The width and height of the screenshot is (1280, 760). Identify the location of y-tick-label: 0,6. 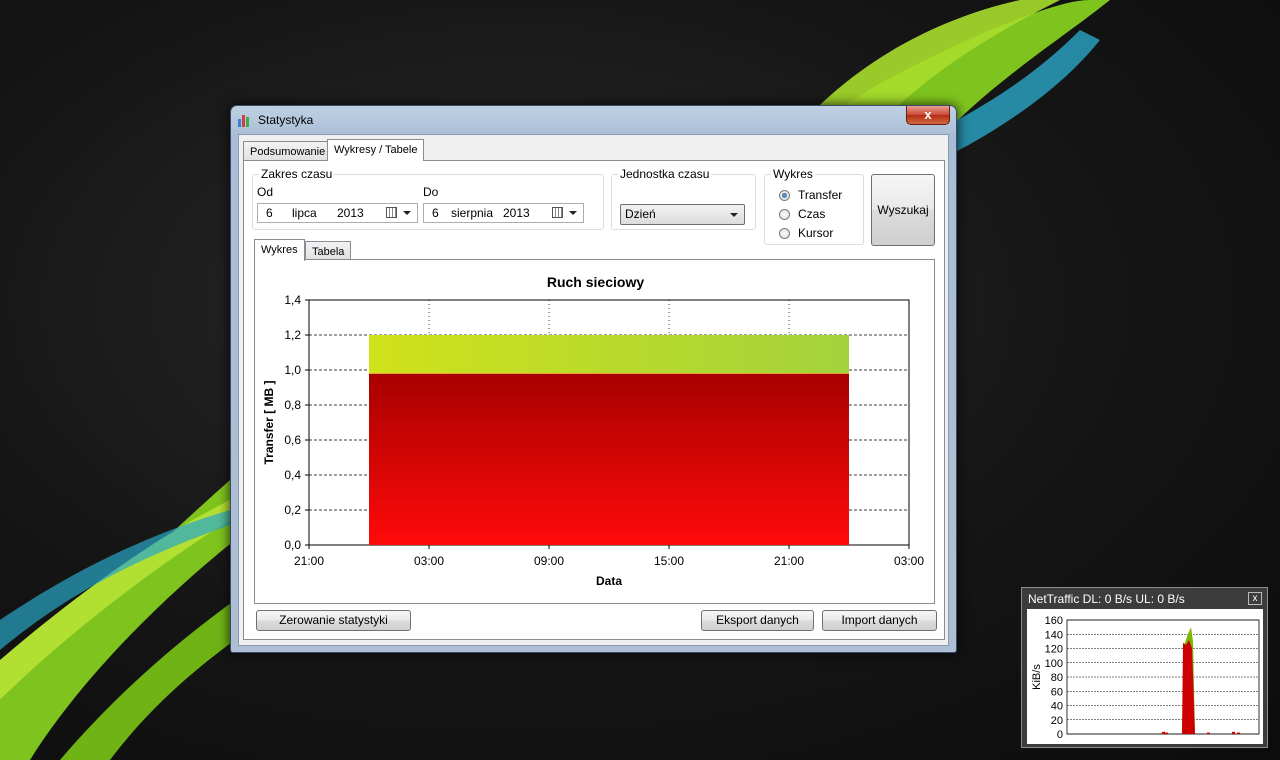
(292, 440).